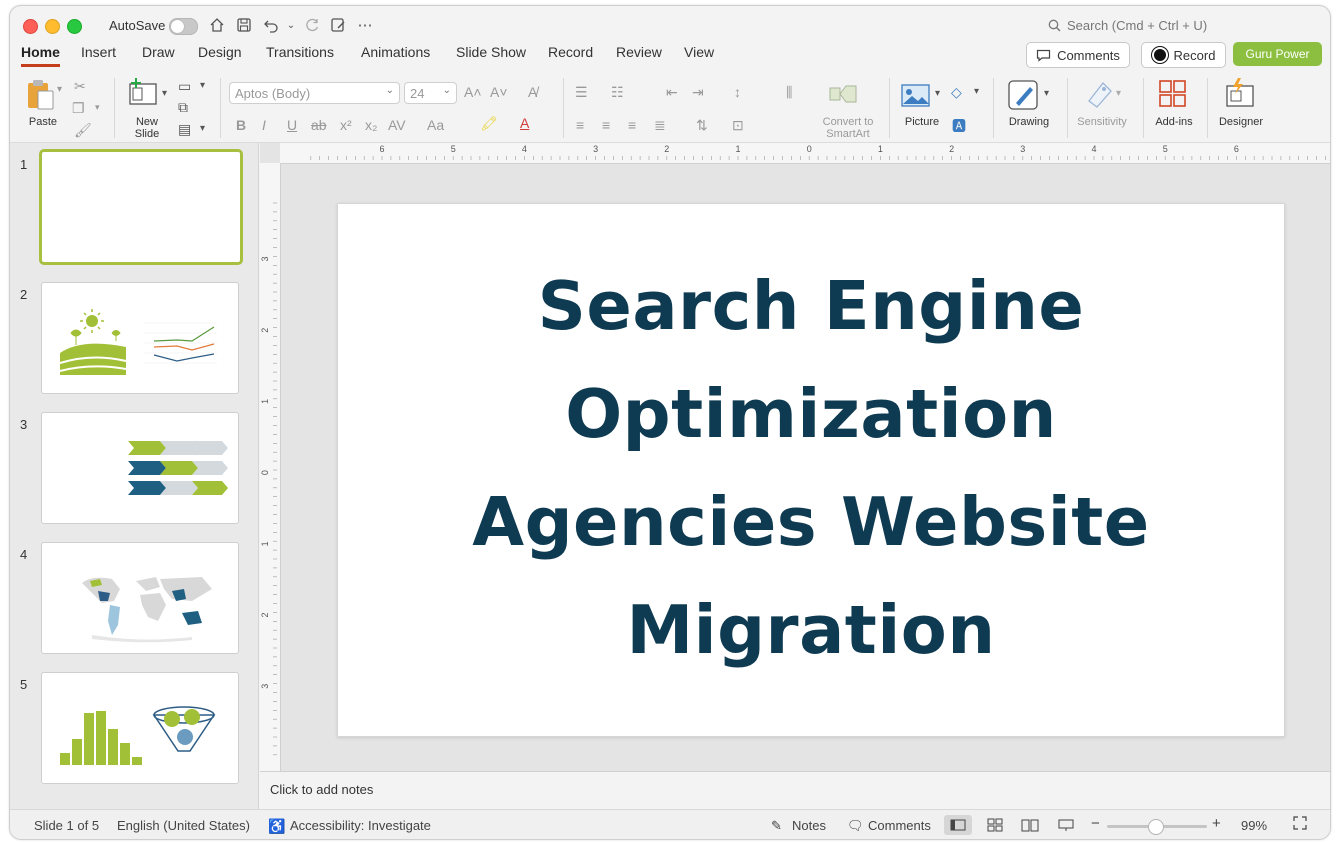  Describe the element at coordinates (30, 26) in the screenshot. I see `close-window-button` at that location.